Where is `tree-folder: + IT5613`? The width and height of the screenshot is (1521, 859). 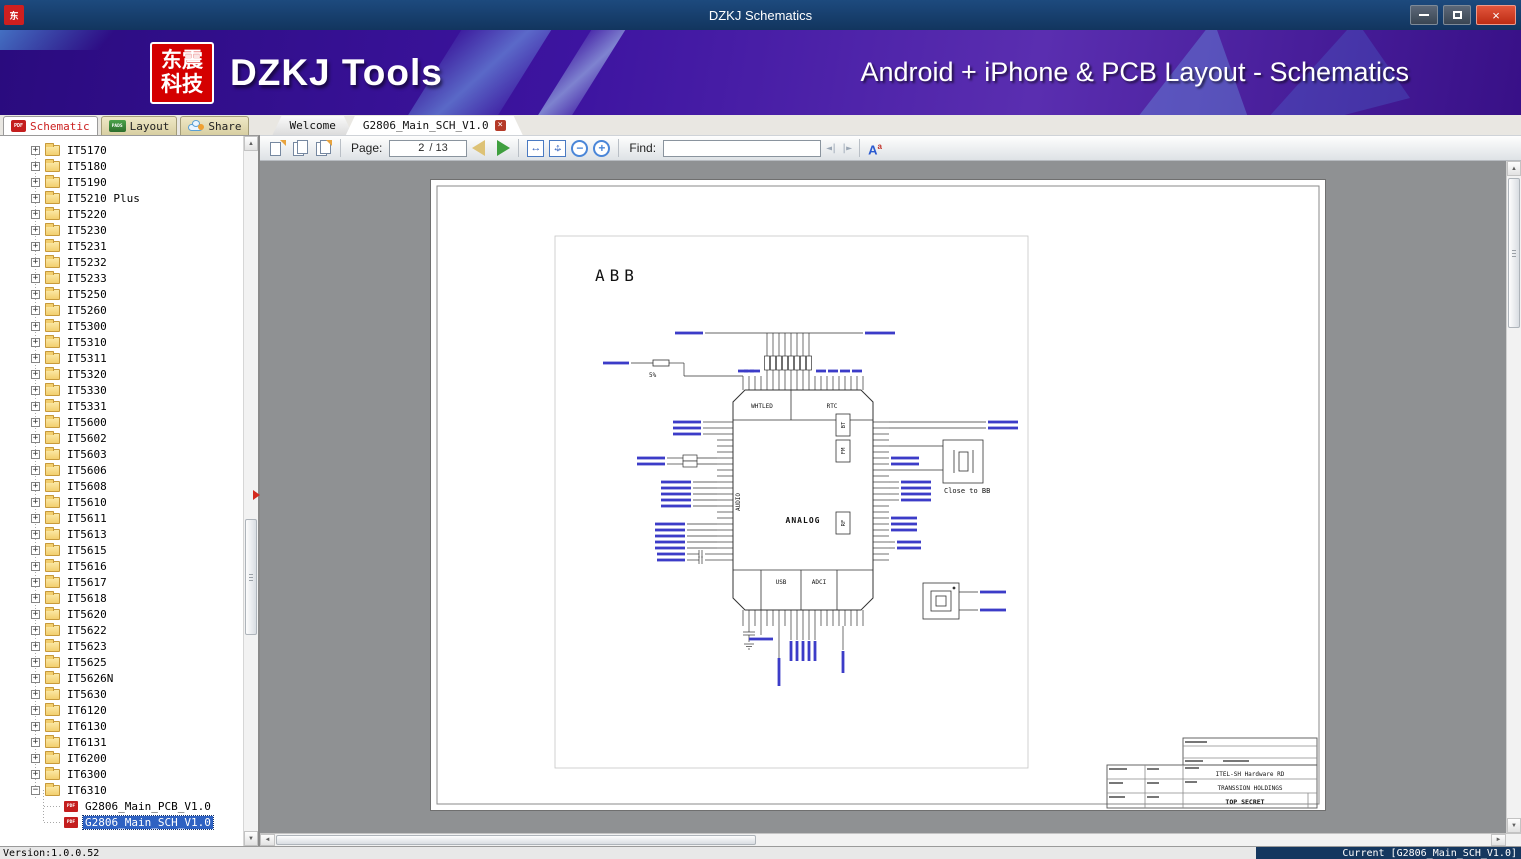 tree-folder: + IT5613 is located at coordinates (121, 534).